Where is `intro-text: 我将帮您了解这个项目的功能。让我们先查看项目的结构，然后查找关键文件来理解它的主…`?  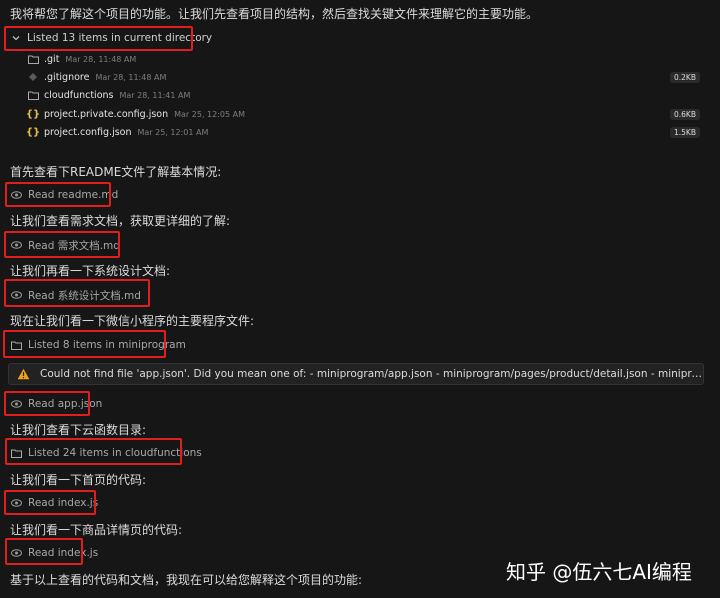
intro-text: 我将帮您了解这个项目的功能。让我们先查看项目的结构，然后查找关键文件来理解它的主… is located at coordinates (274, 14).